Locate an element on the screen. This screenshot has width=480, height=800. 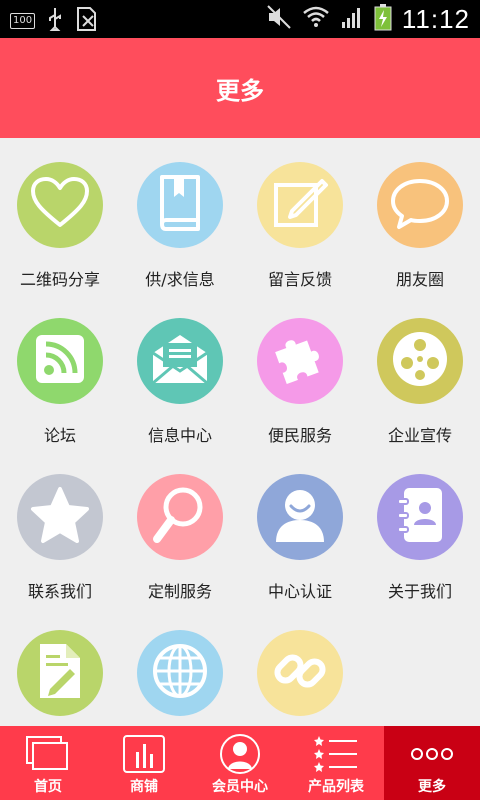
grid-item-forum: 论坛 is located at coordinates (60, 372).